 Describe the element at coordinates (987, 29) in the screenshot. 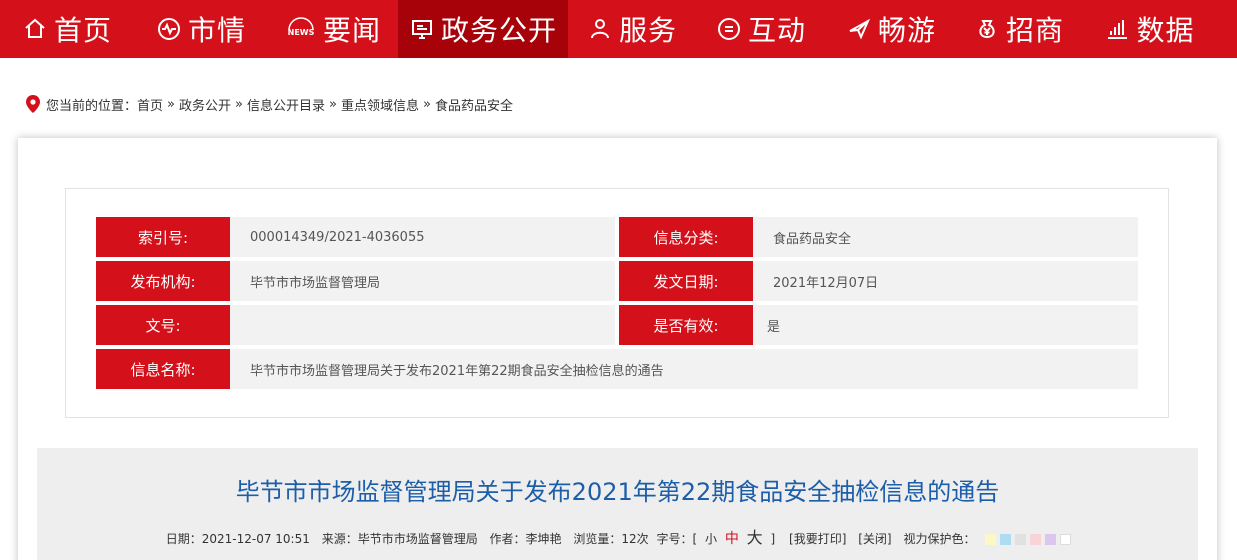

I see `yen-bag-icon` at that location.